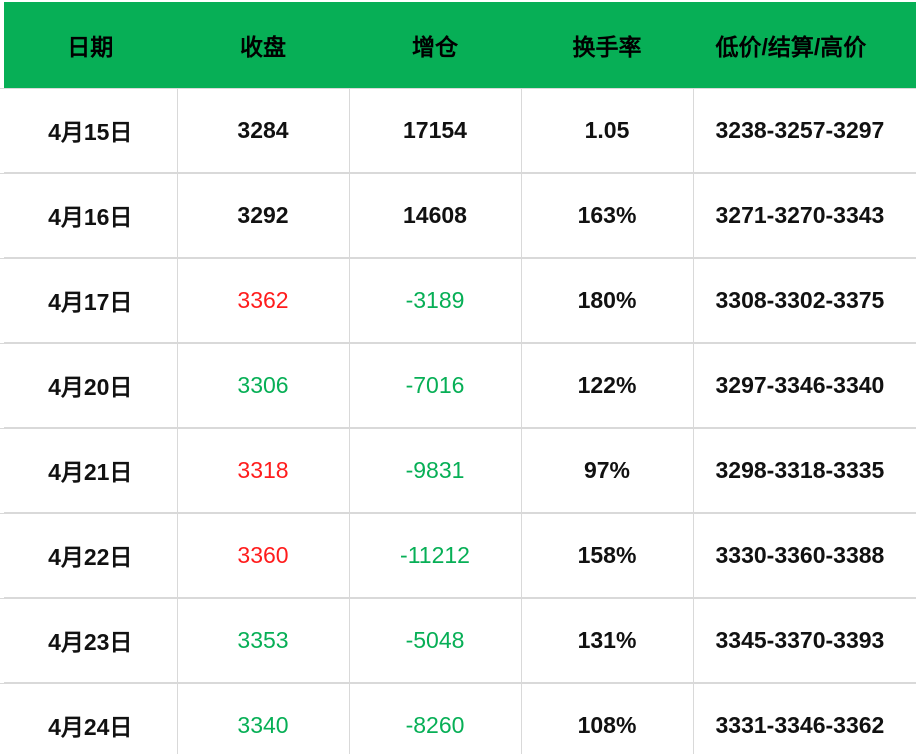  What do you see at coordinates (435, 470) in the screenshot?
I see `cell-oi-change: -9831` at bounding box center [435, 470].